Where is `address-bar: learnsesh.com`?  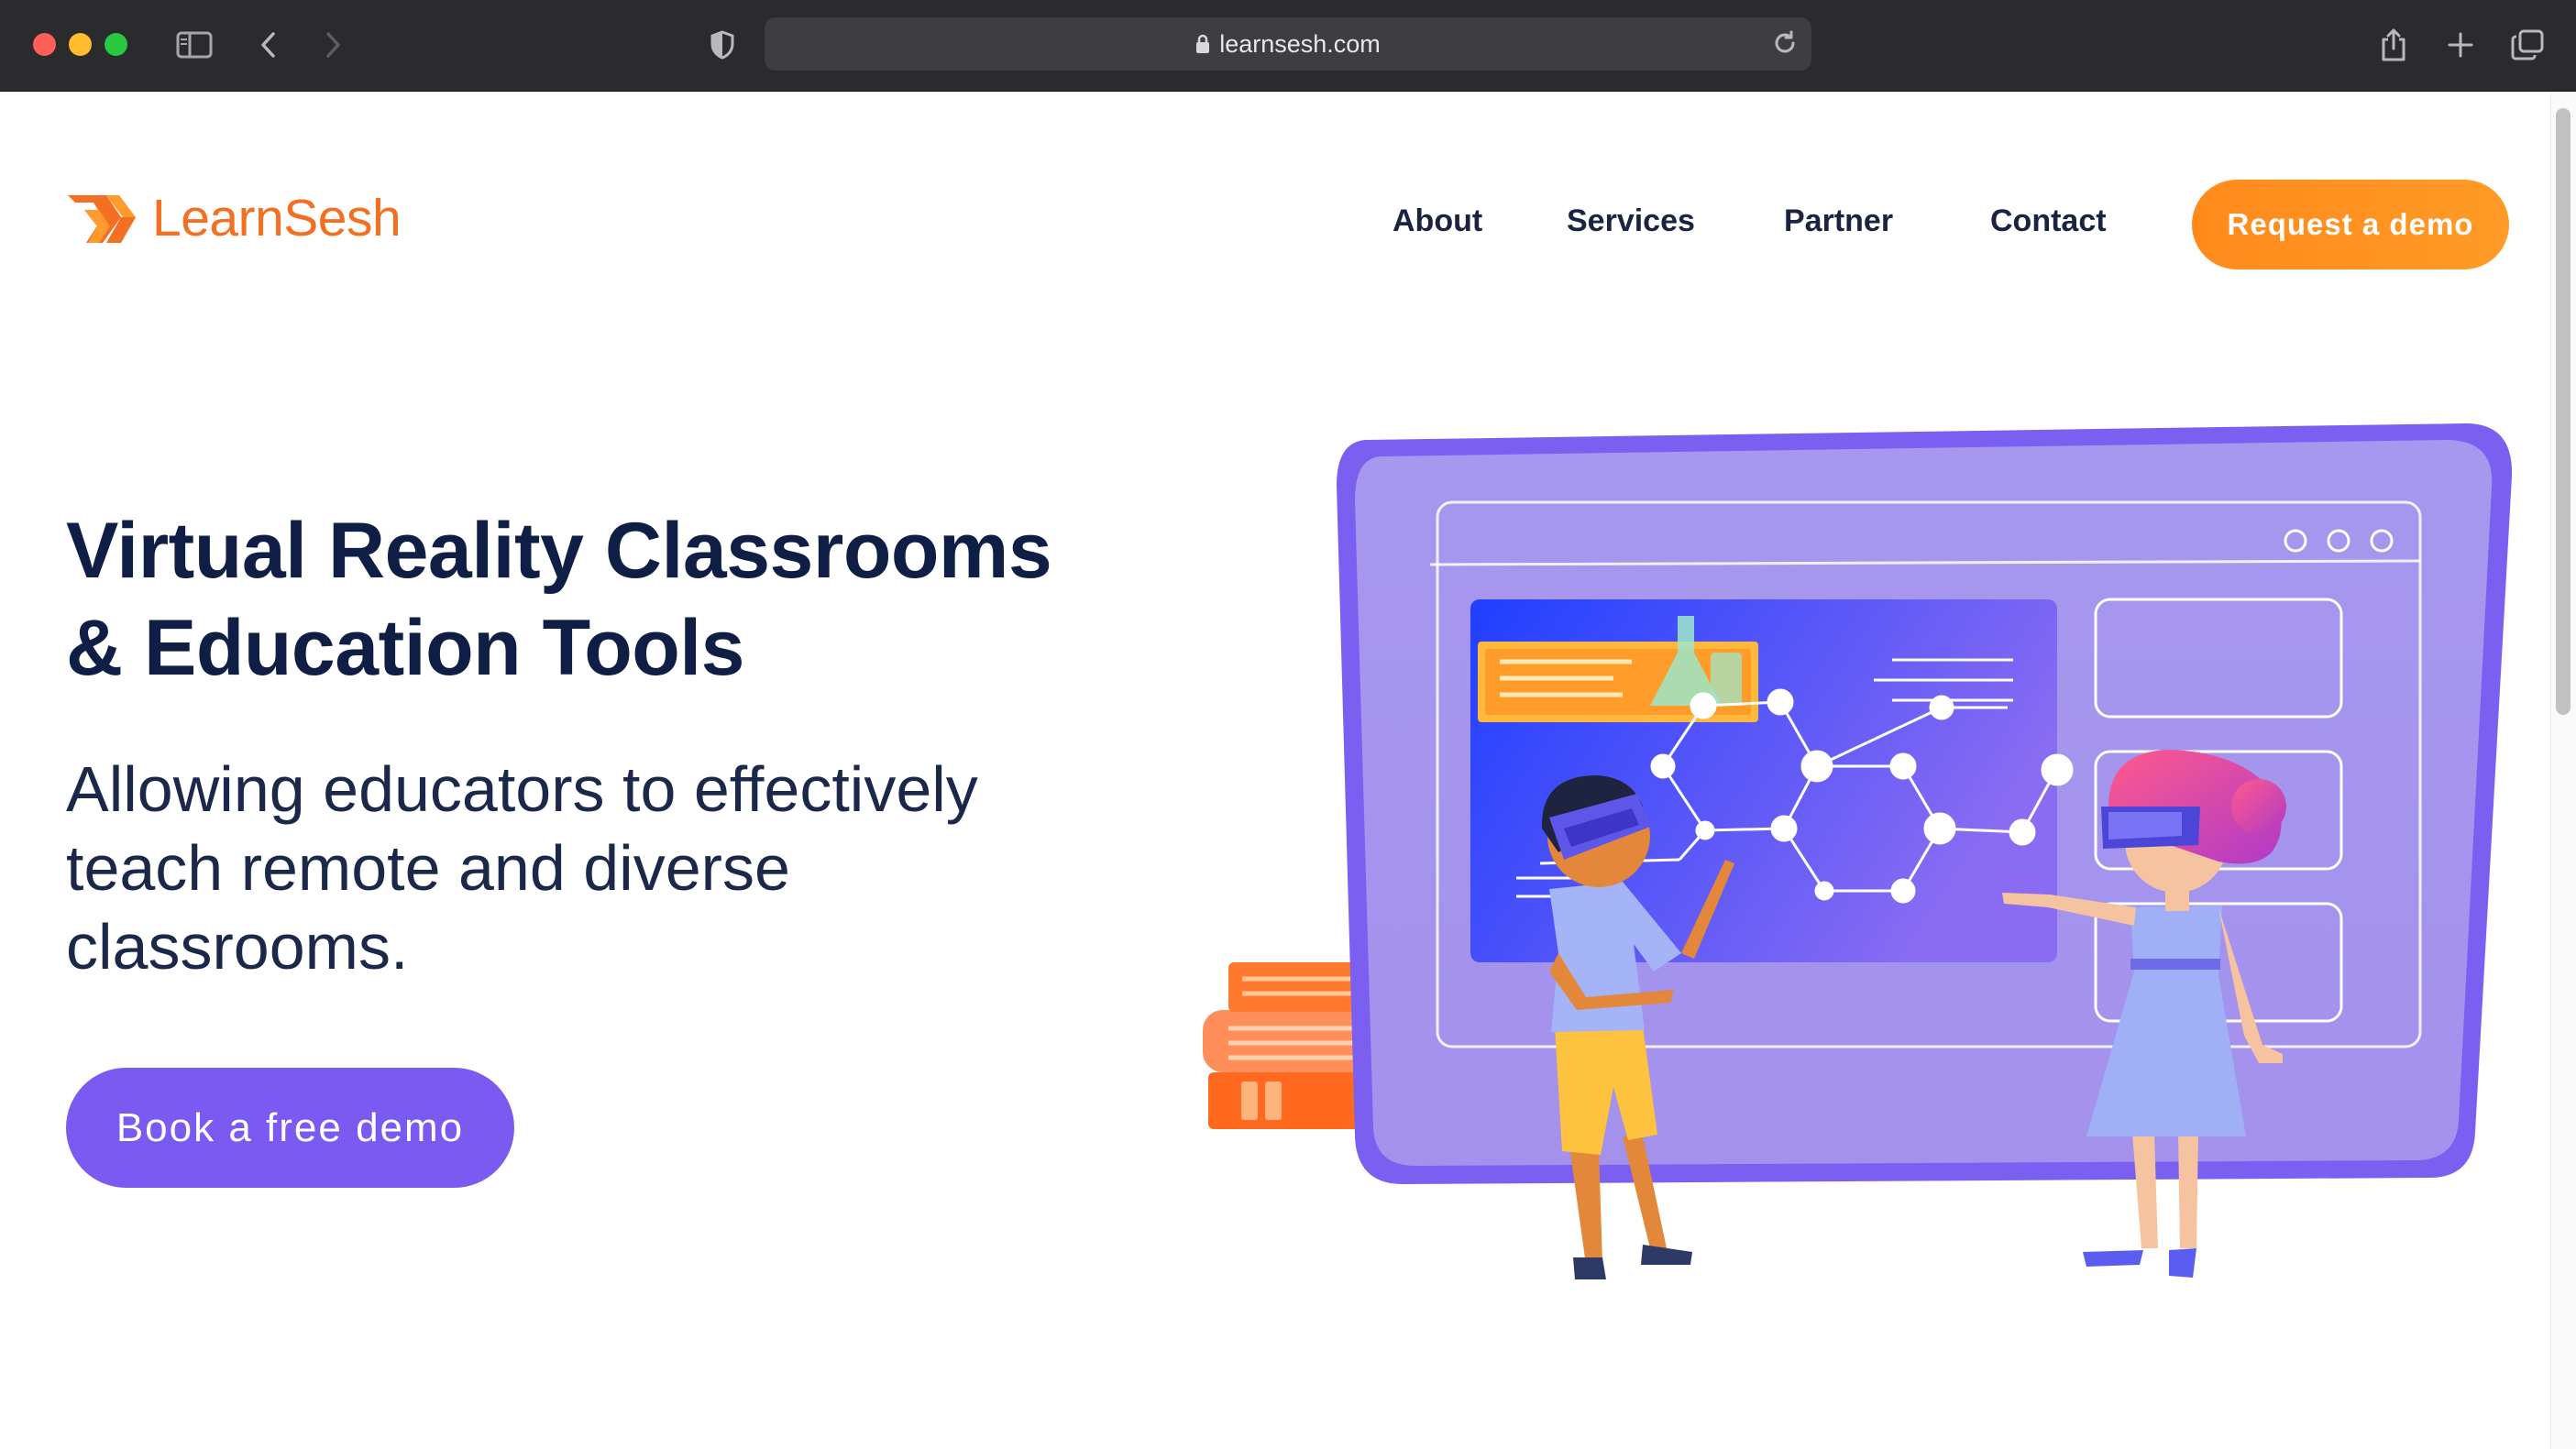
address-bar: learnsesh.com is located at coordinates (1288, 44).